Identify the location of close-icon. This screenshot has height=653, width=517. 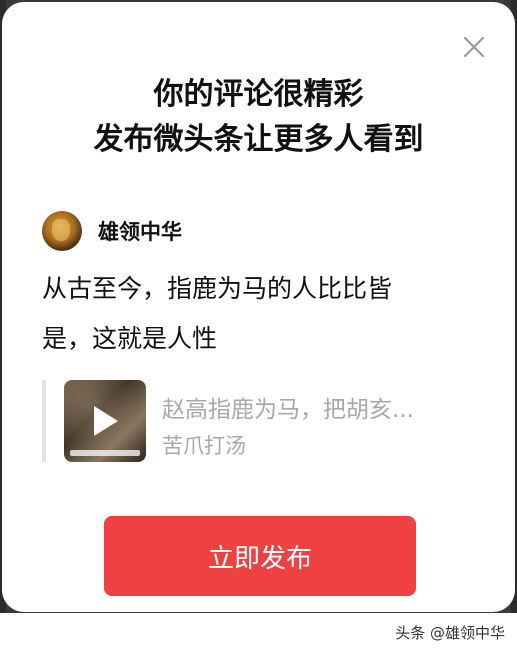
(474, 47).